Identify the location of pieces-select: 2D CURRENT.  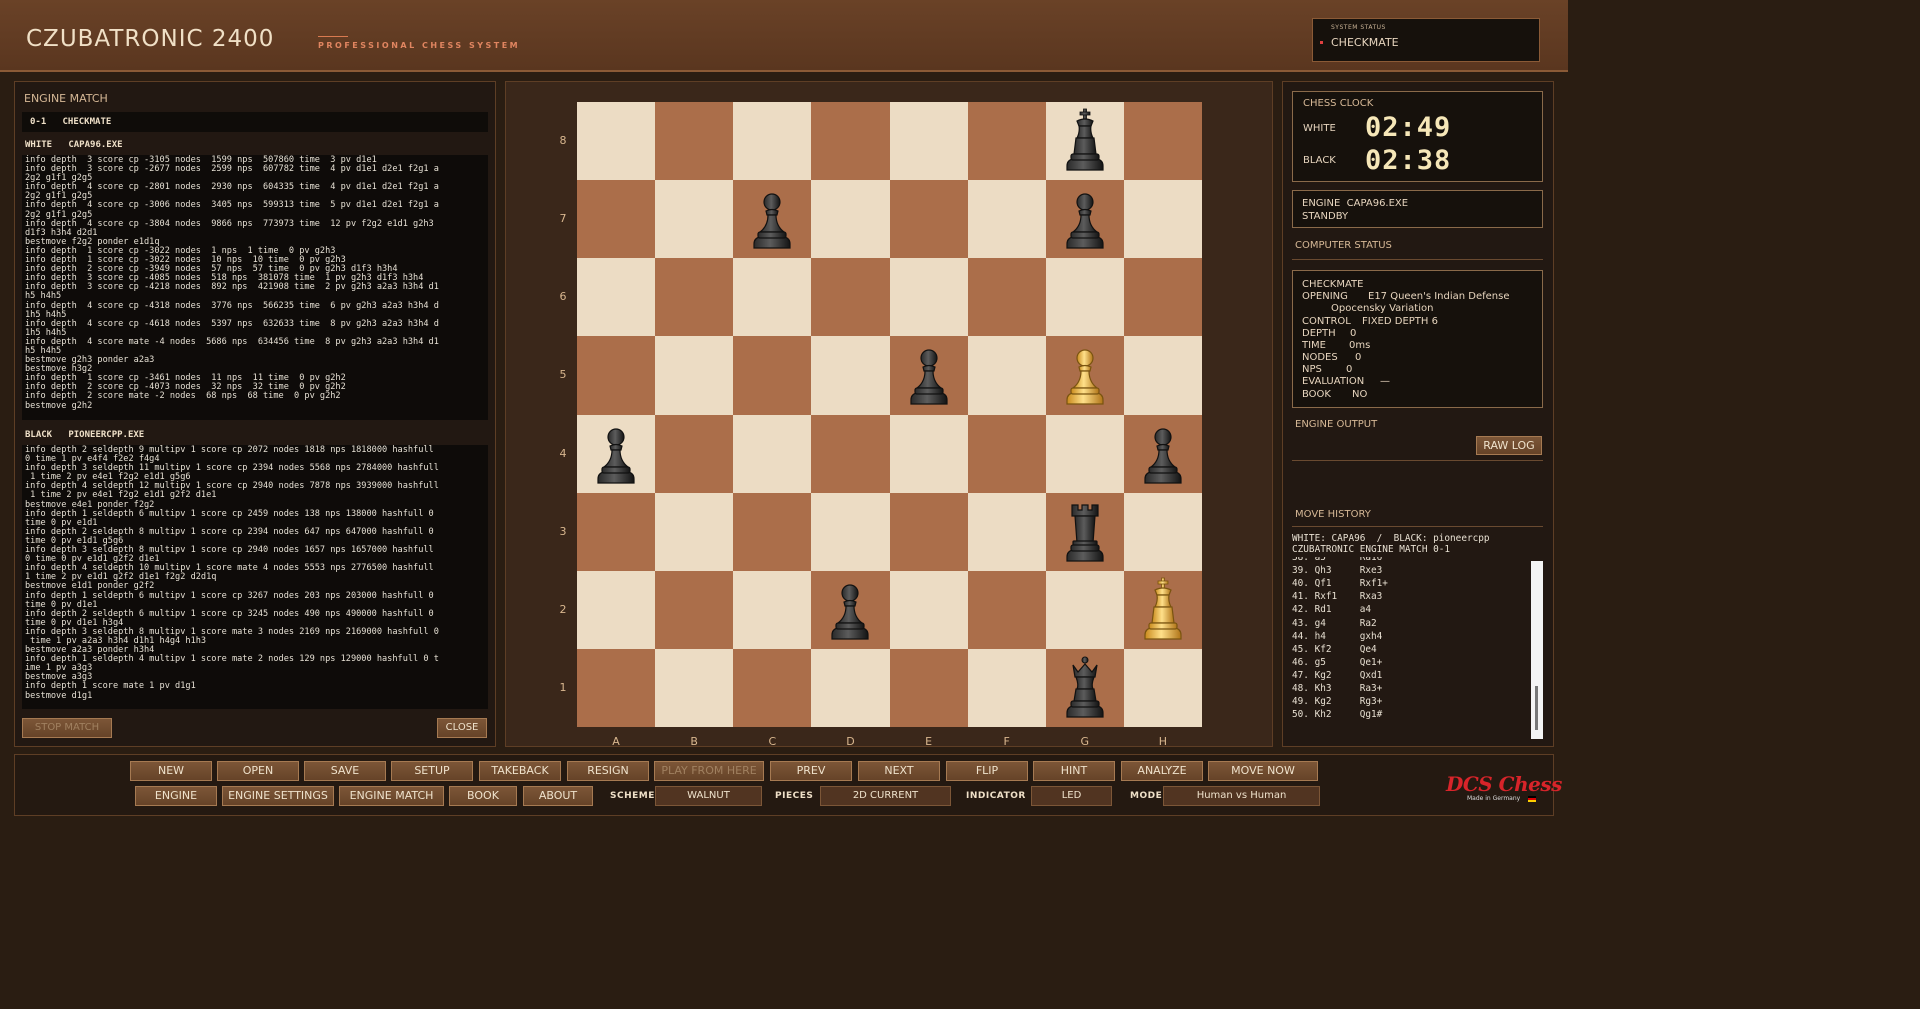
(885, 796).